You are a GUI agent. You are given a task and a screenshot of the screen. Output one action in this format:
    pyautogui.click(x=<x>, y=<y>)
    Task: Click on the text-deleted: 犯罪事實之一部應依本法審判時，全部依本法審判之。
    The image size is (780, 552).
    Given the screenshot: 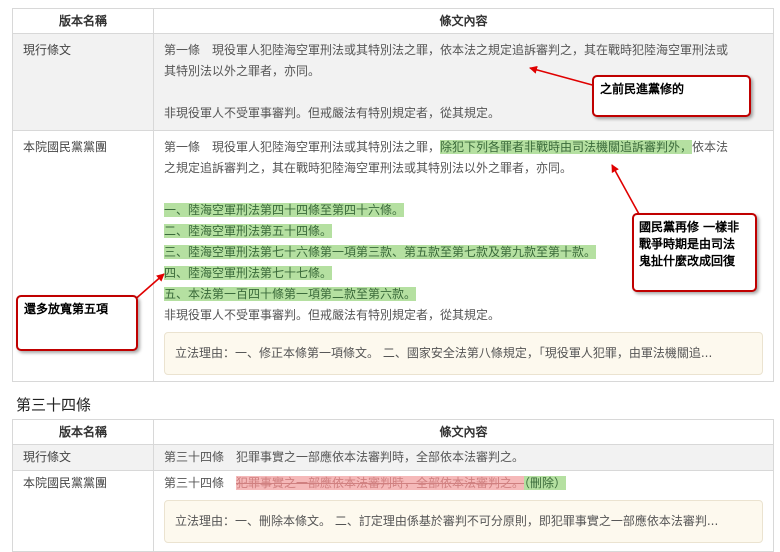 What is the action you would take?
    pyautogui.click(x=380, y=483)
    